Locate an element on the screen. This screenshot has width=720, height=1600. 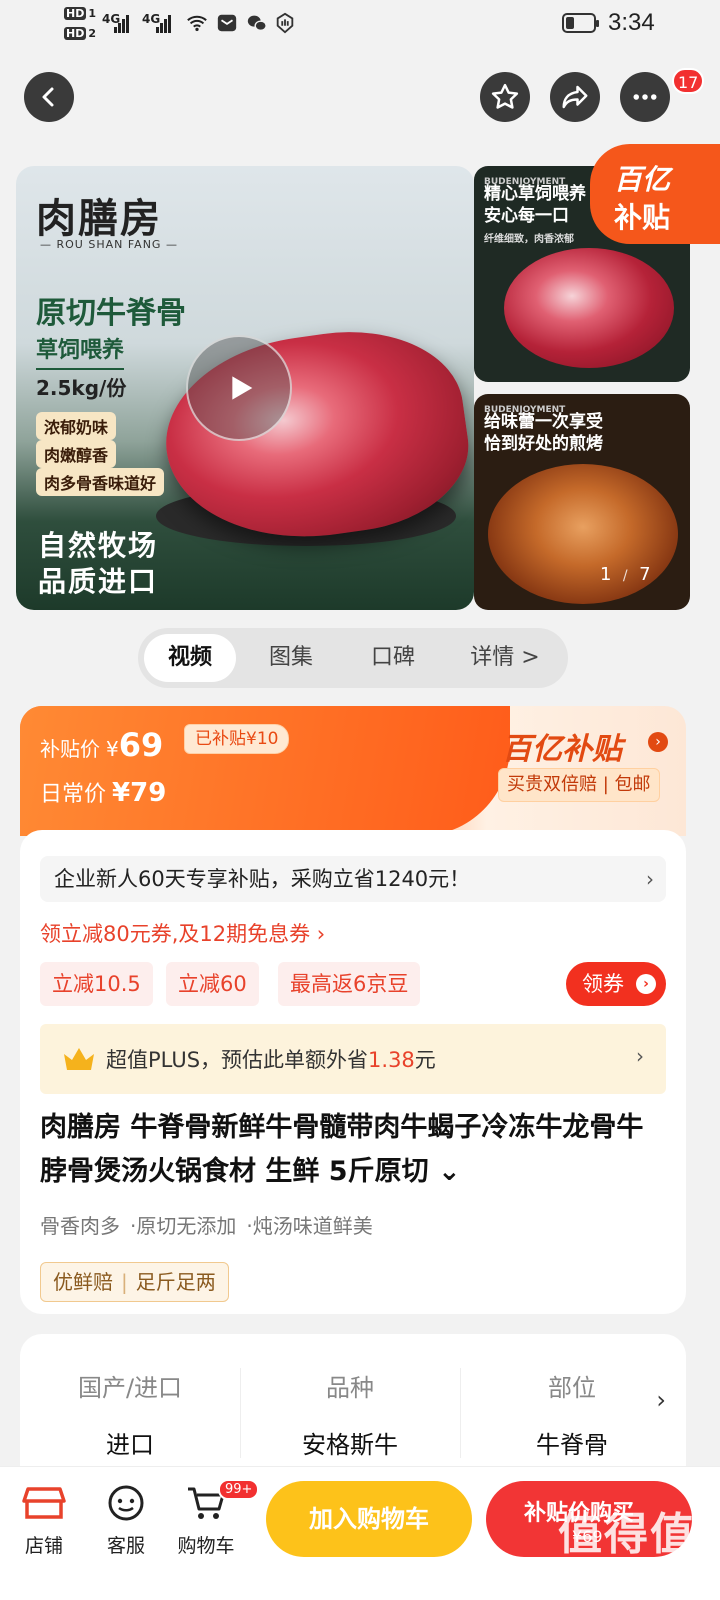
side-image-line2: 安心每一口 is located at coordinates (526, 216).